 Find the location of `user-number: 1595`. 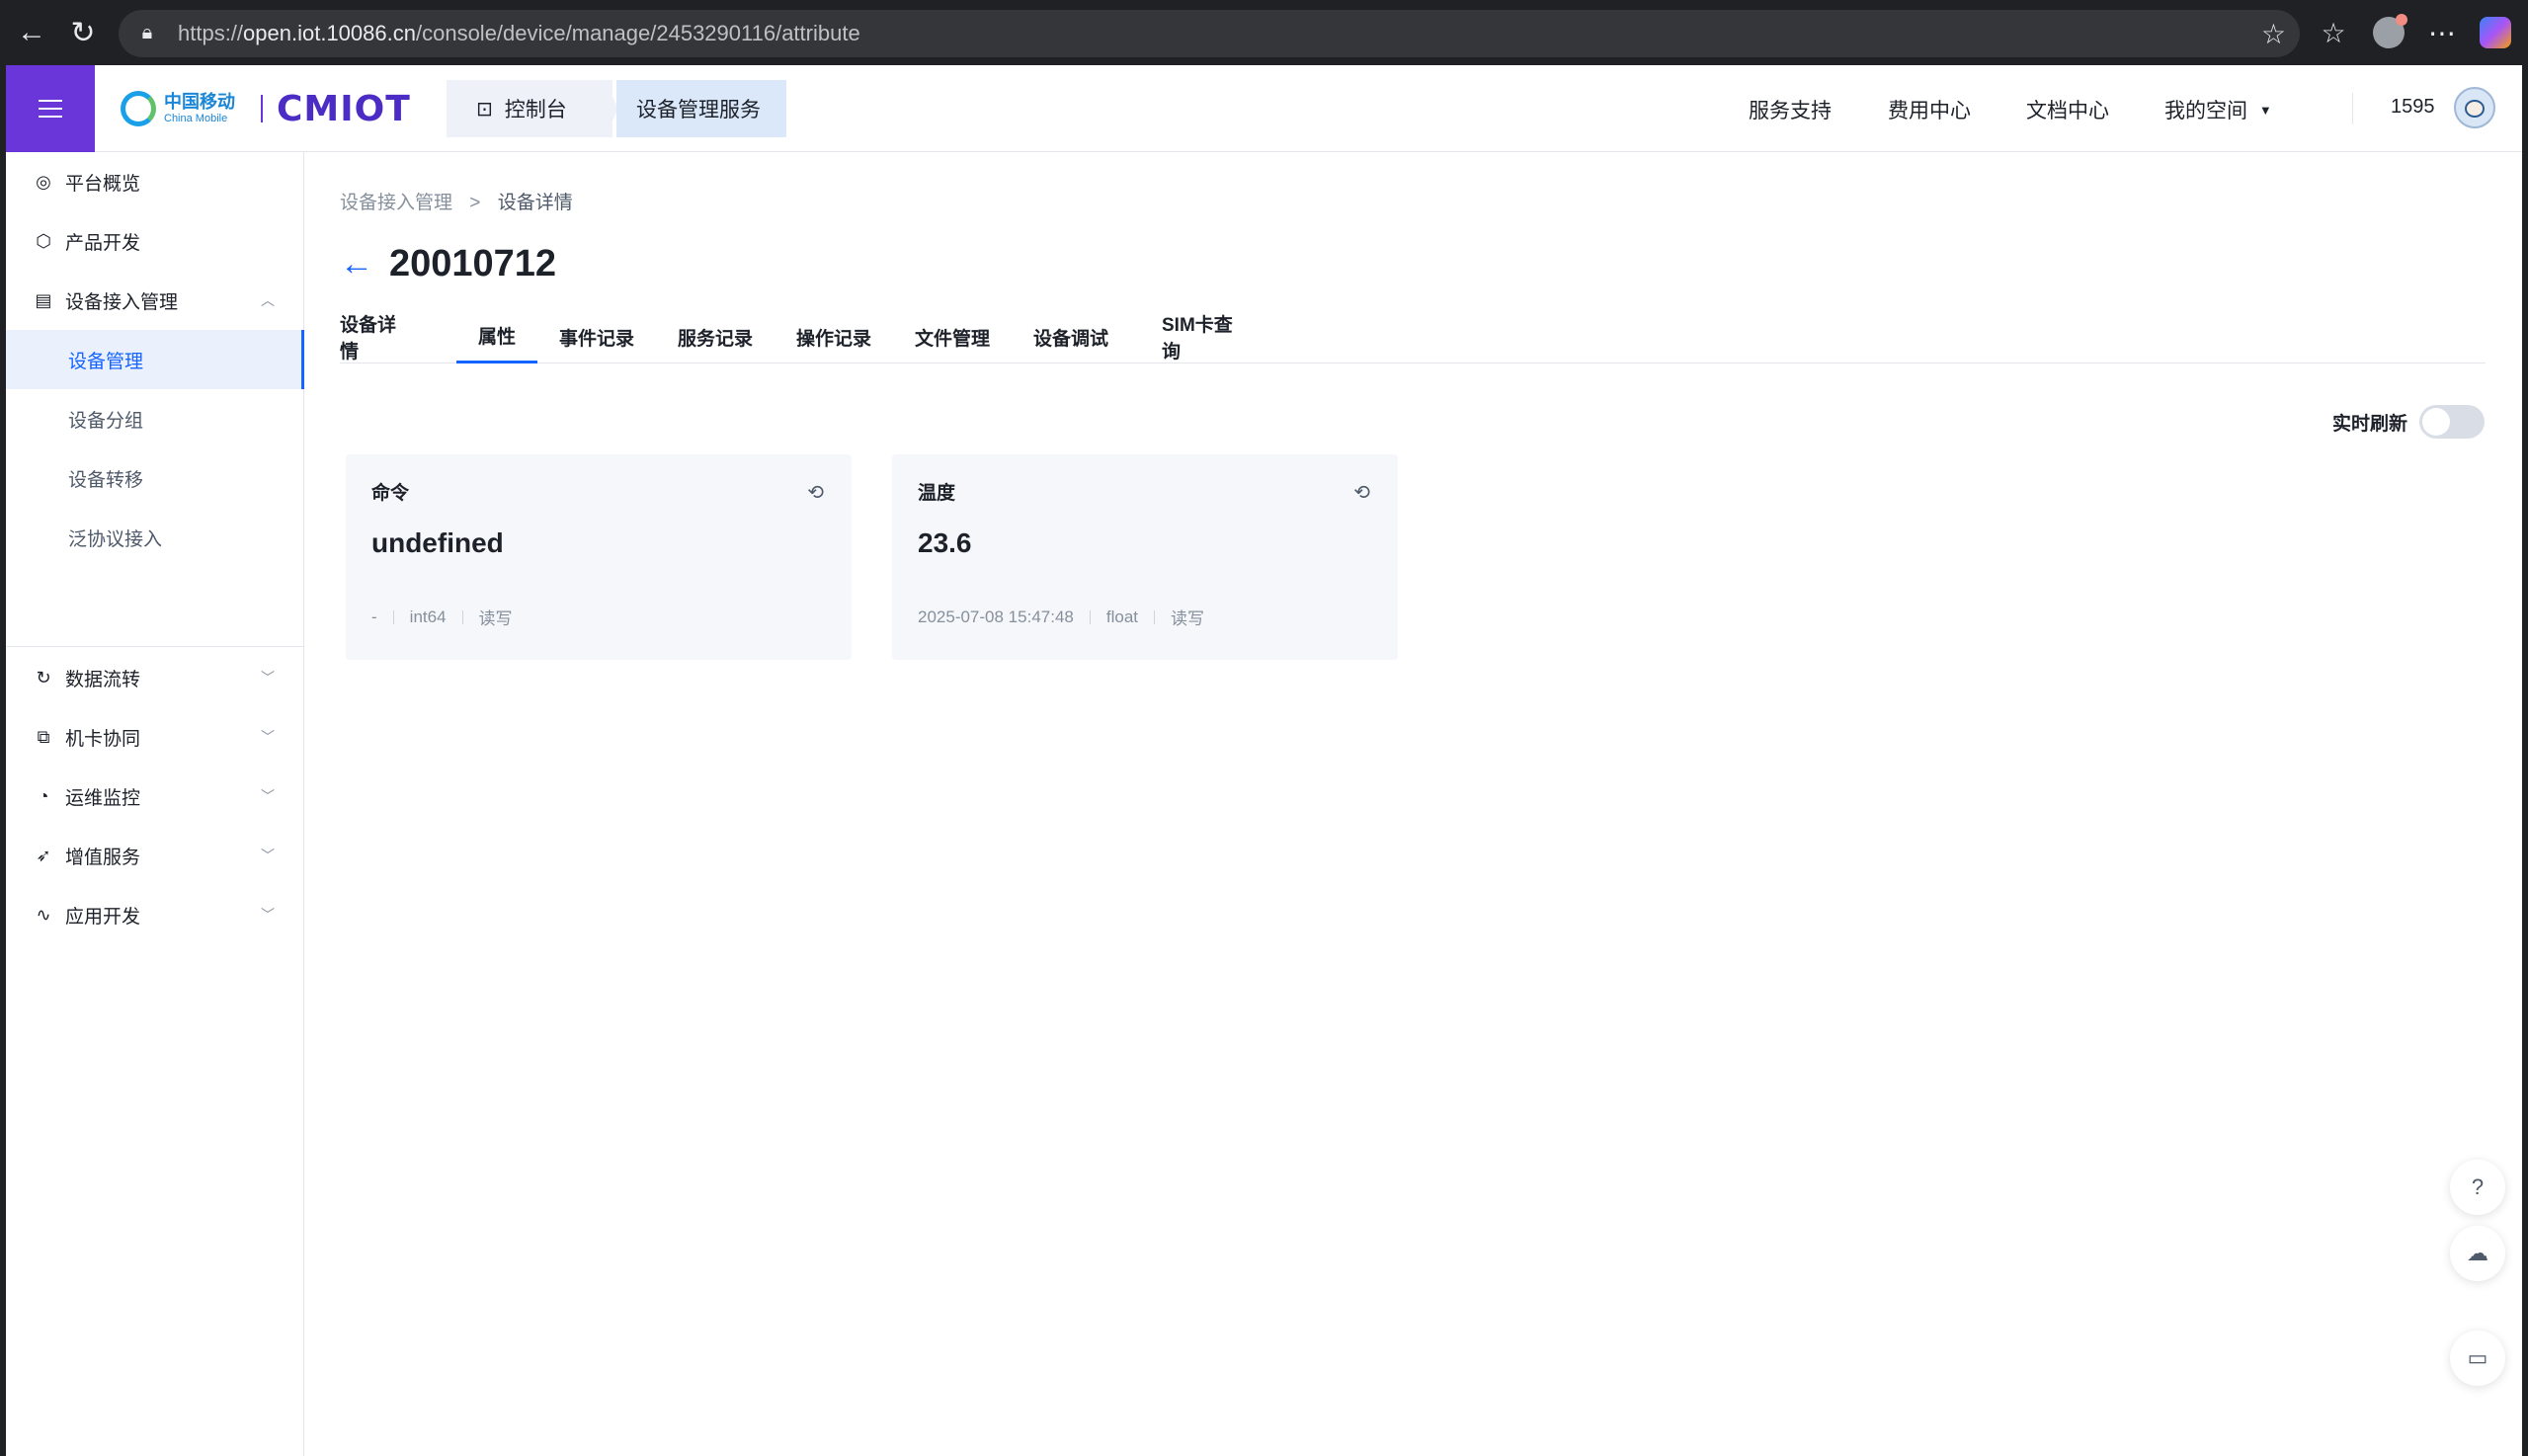

user-number: 1595 is located at coordinates (2413, 107).